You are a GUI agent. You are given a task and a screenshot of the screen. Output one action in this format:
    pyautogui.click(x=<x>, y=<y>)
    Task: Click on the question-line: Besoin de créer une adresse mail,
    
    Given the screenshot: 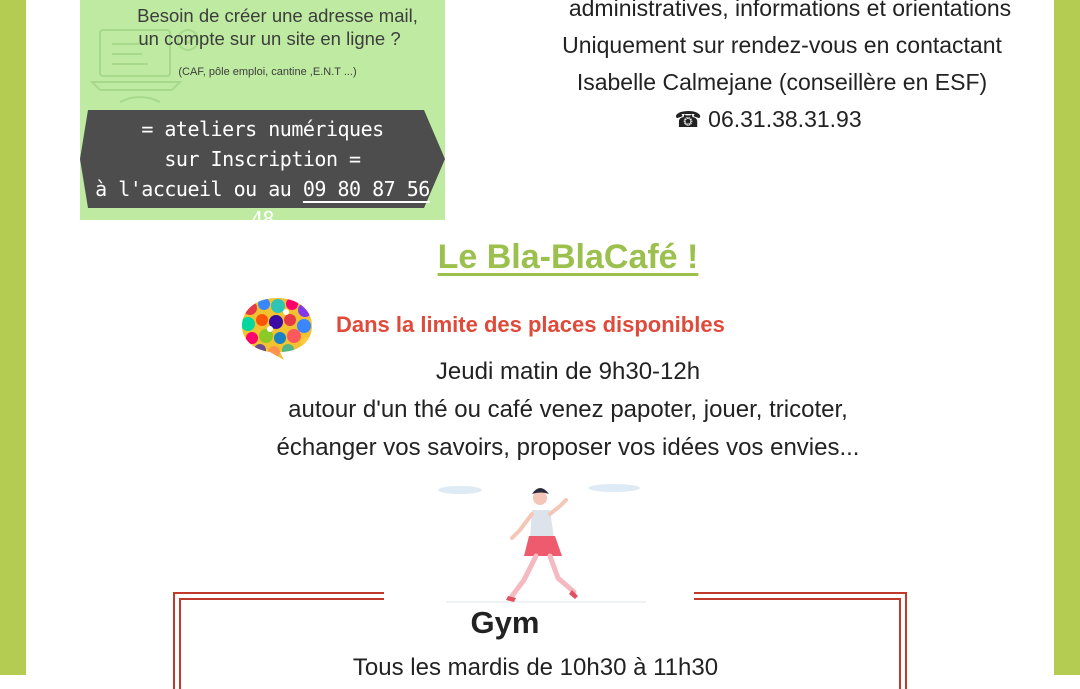 What is the action you would take?
    pyautogui.click(x=277, y=15)
    